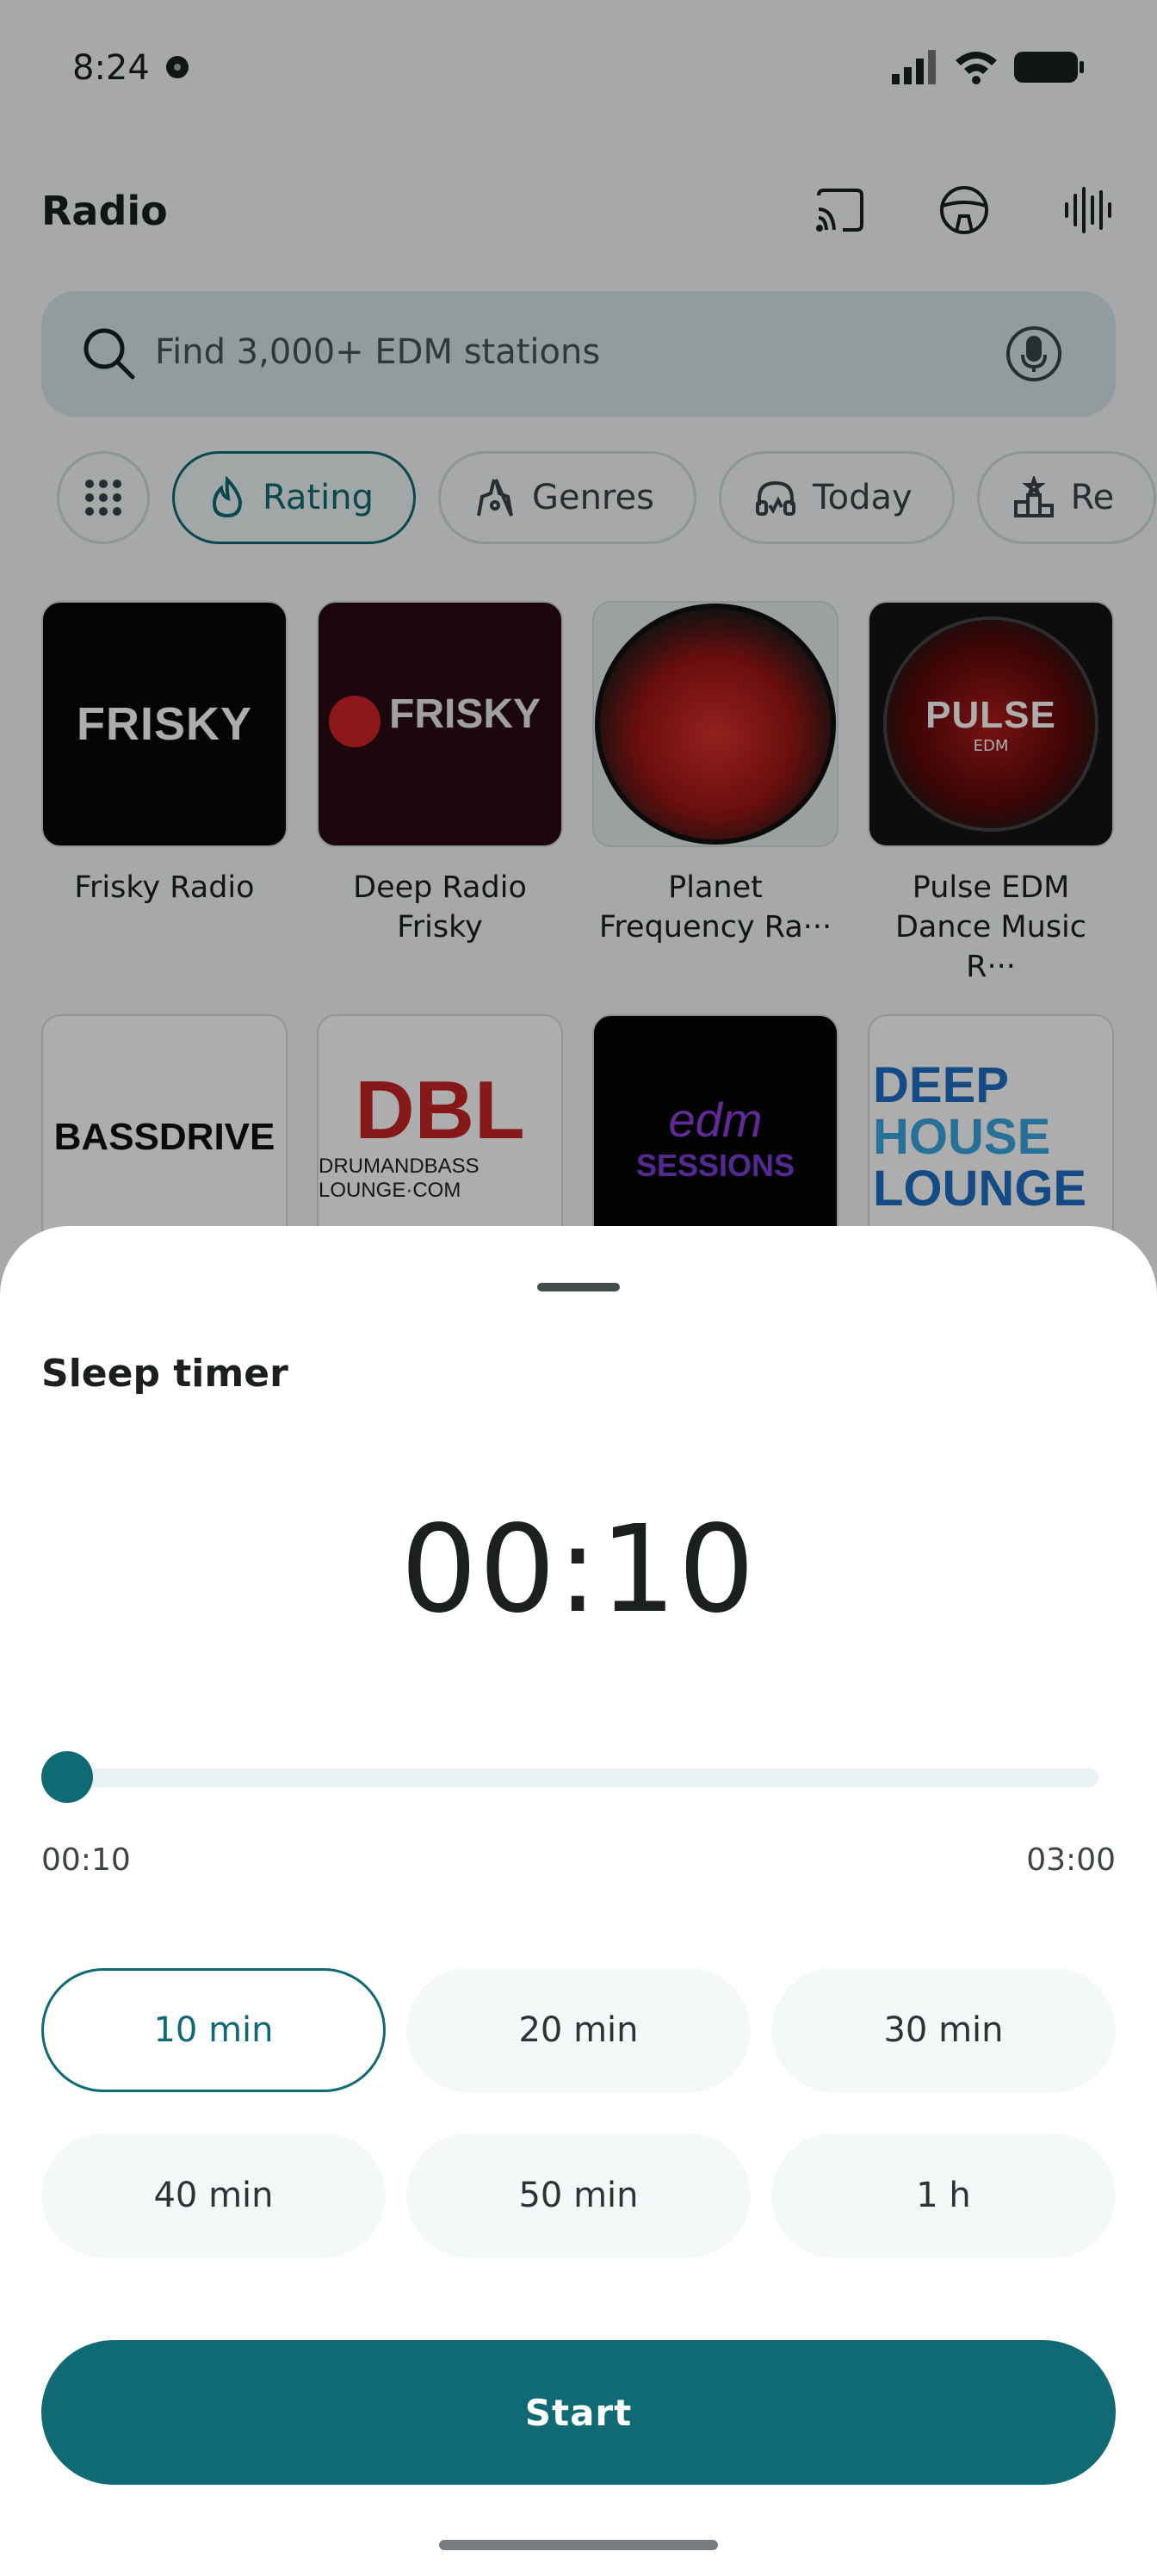 This screenshot has height=2576, width=1157. Describe the element at coordinates (579, 1570) in the screenshot. I see `timer-display: 00:10` at that location.